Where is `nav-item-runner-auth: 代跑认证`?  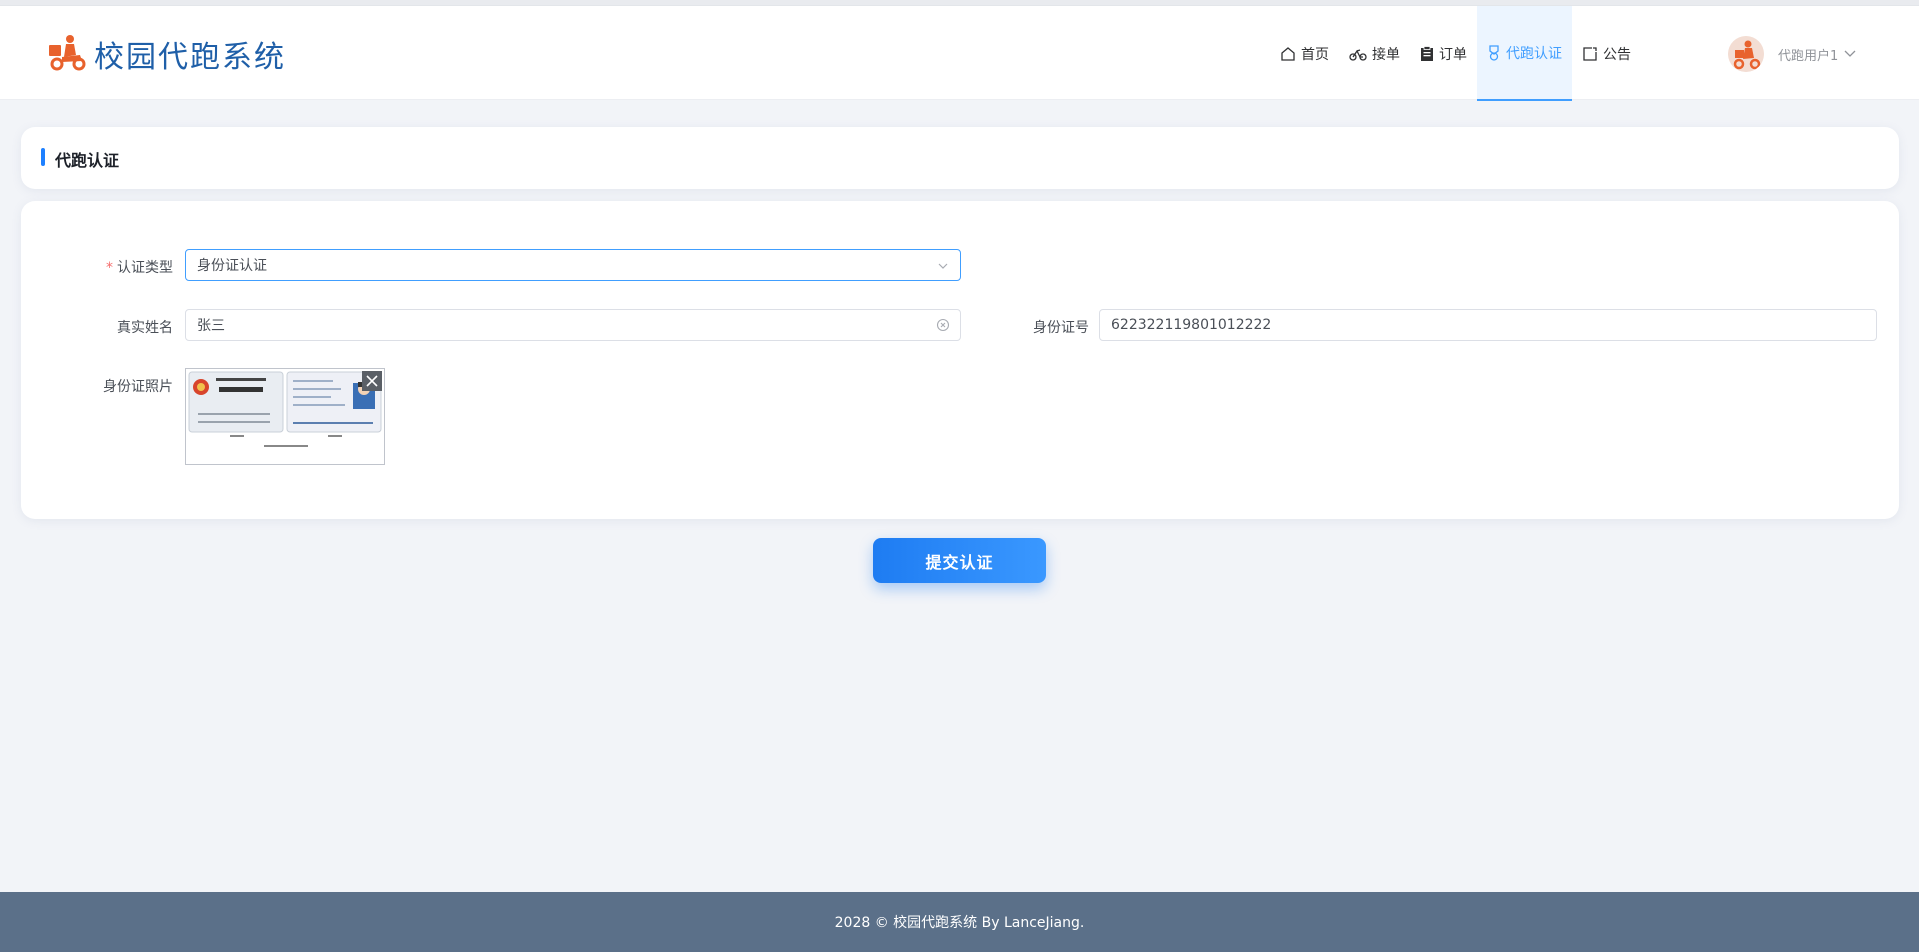
nav-item-runner-auth: 代跑认证 is located at coordinates (1524, 53).